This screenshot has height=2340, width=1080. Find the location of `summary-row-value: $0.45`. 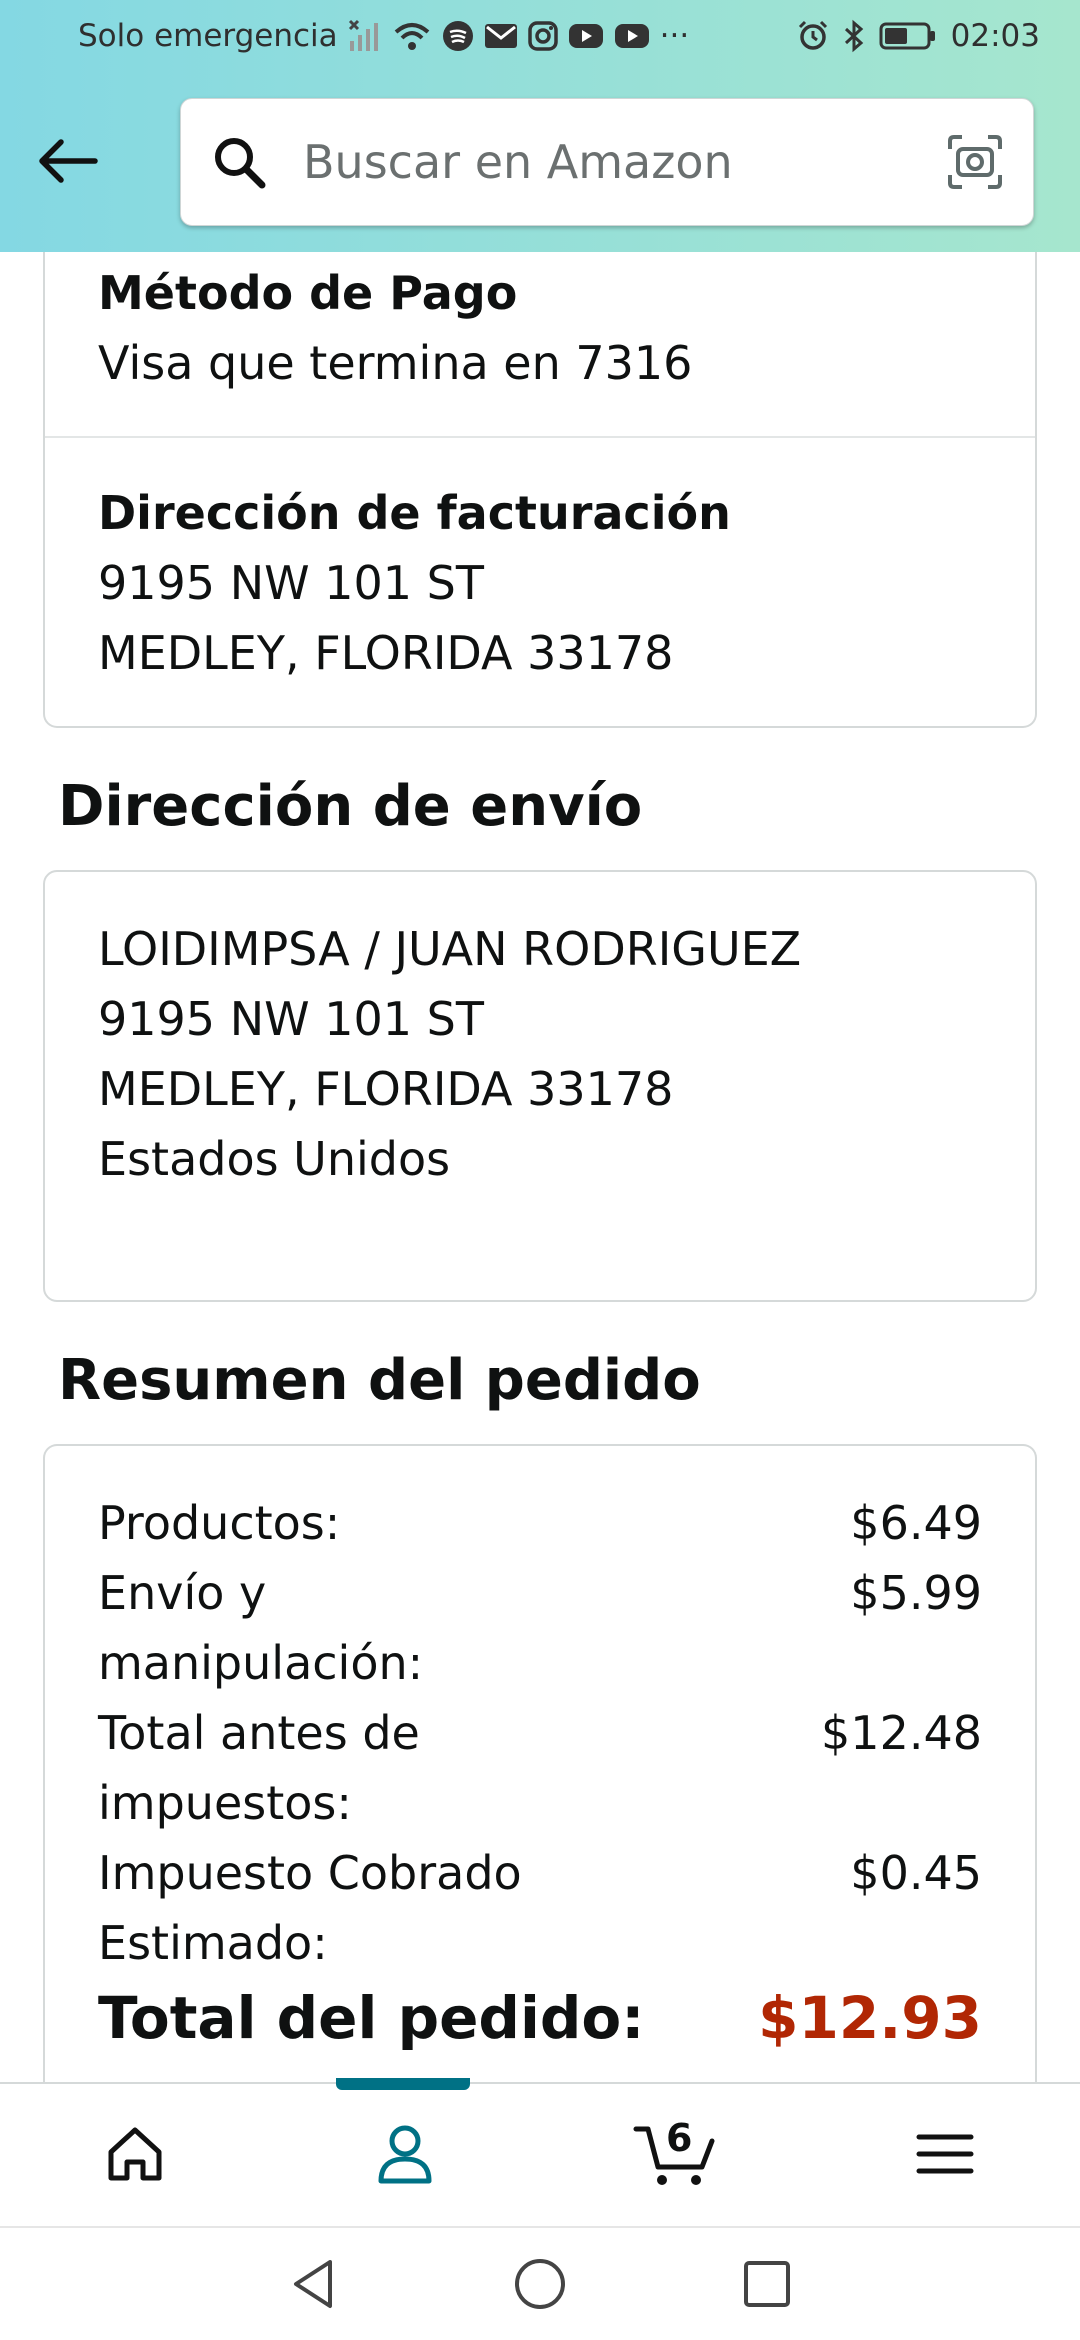

summary-row-value: $0.45 is located at coordinates (916, 1873).